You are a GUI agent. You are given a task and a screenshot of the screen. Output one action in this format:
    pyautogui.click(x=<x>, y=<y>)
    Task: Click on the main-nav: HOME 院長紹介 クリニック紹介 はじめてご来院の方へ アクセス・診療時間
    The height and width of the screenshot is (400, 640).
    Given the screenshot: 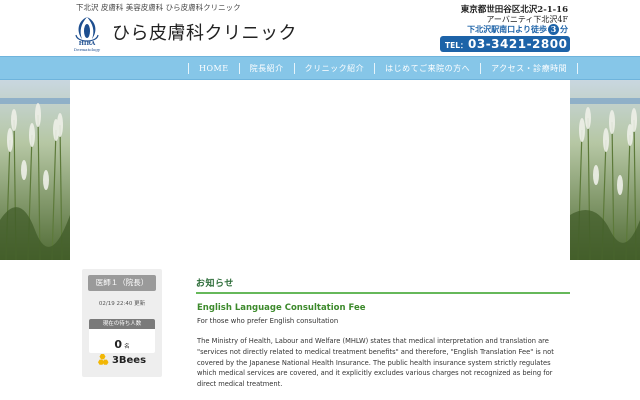 What is the action you would take?
    pyautogui.click(x=320, y=68)
    